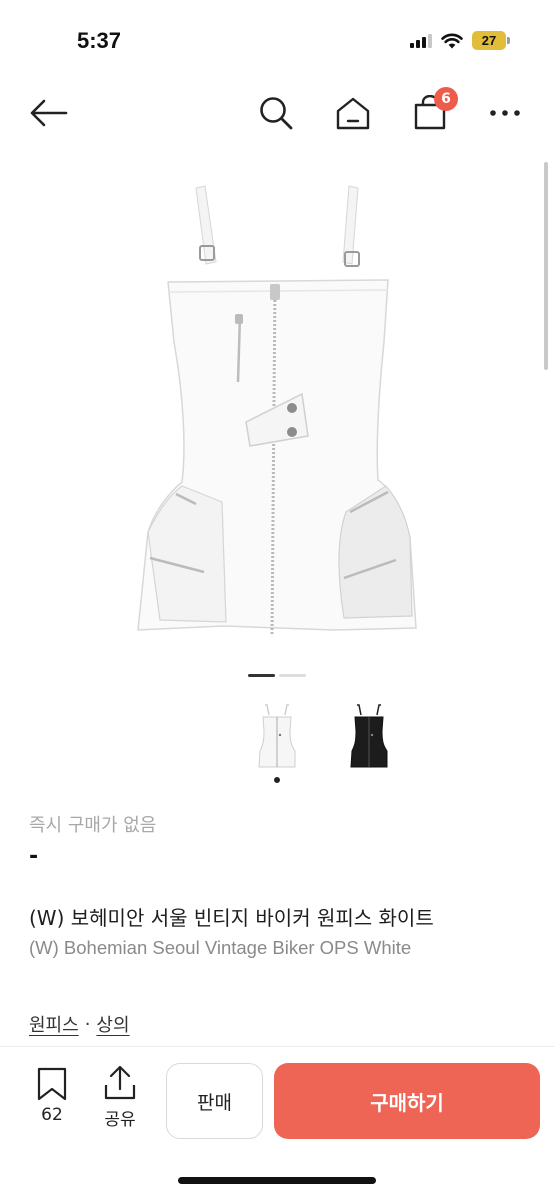 Image resolution: width=554 pixels, height=1200 pixels. What do you see at coordinates (323, 736) in the screenshot?
I see `color-options` at bounding box center [323, 736].